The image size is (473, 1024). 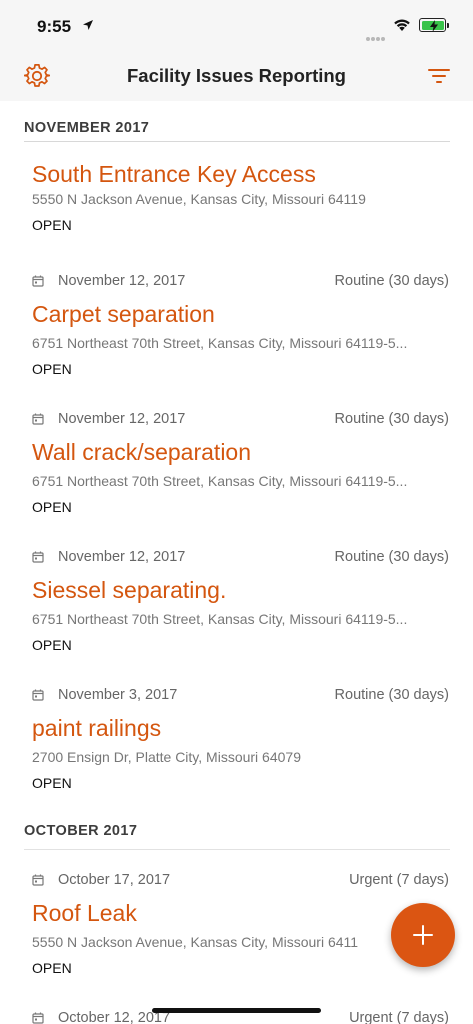 I want to click on status-time: 9:55, so click(x=54, y=26).